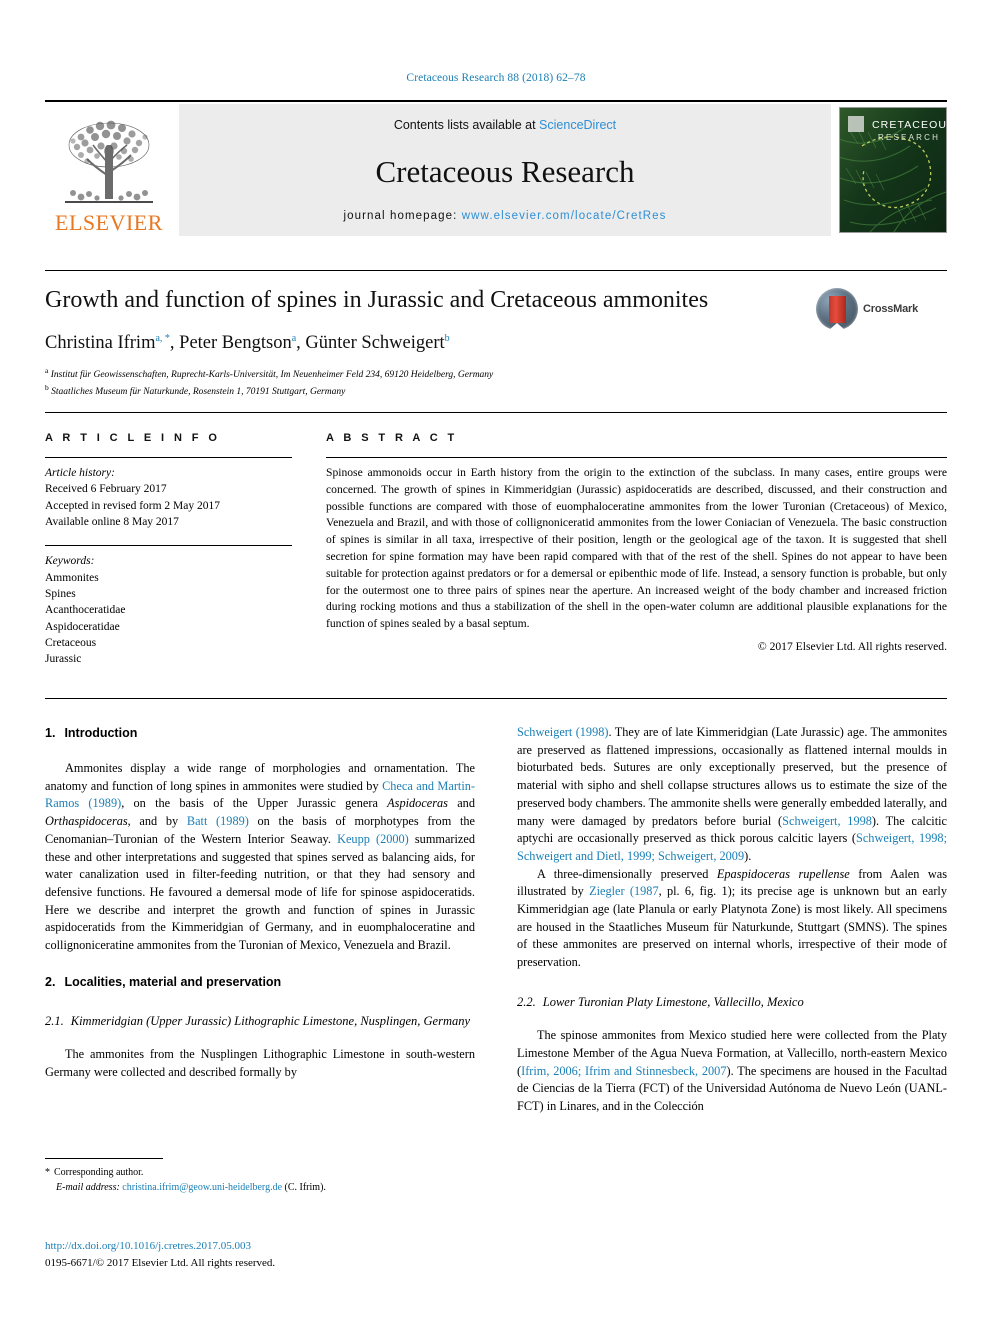 This screenshot has height=1323, width=992. What do you see at coordinates (893, 170) in the screenshot?
I see `journal-cover-thumbnail: CRETACEOUS RESEARCH` at bounding box center [893, 170].